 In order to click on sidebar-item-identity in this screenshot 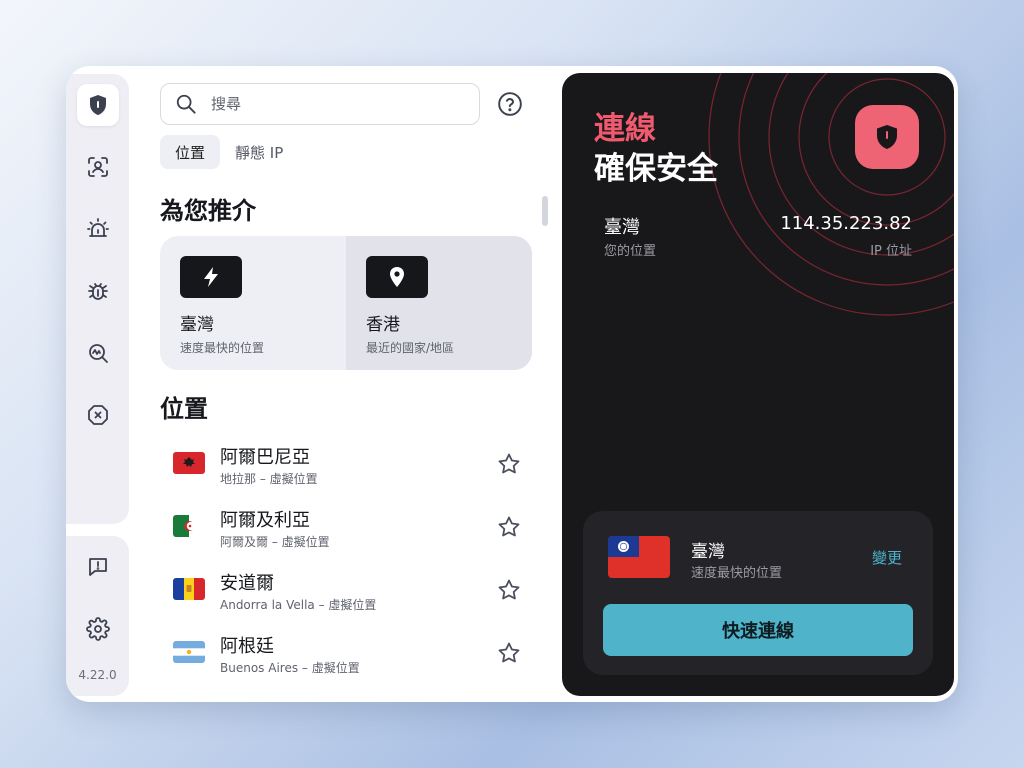, I will do `click(98, 167)`.